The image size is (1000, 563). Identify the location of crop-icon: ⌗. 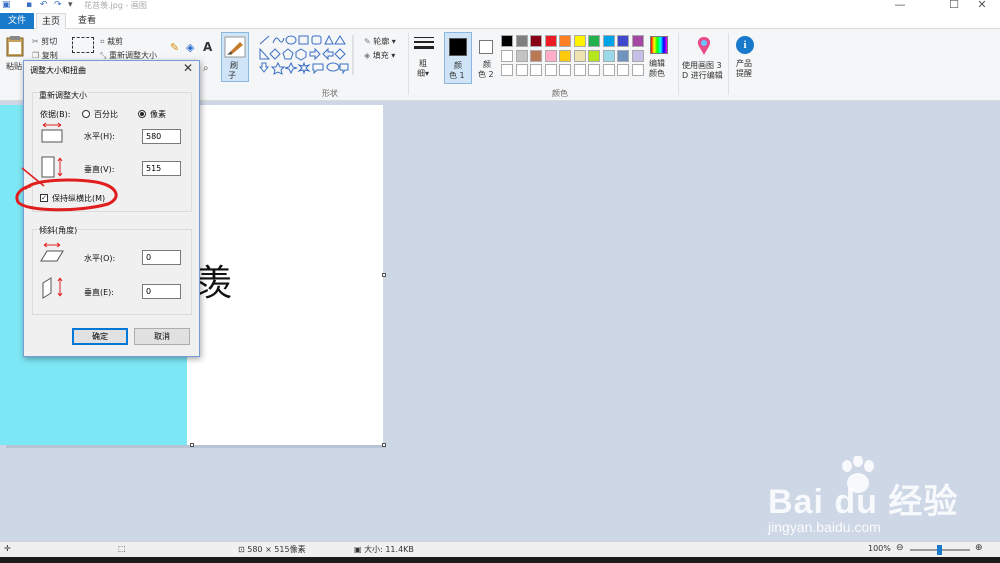
(102, 41).